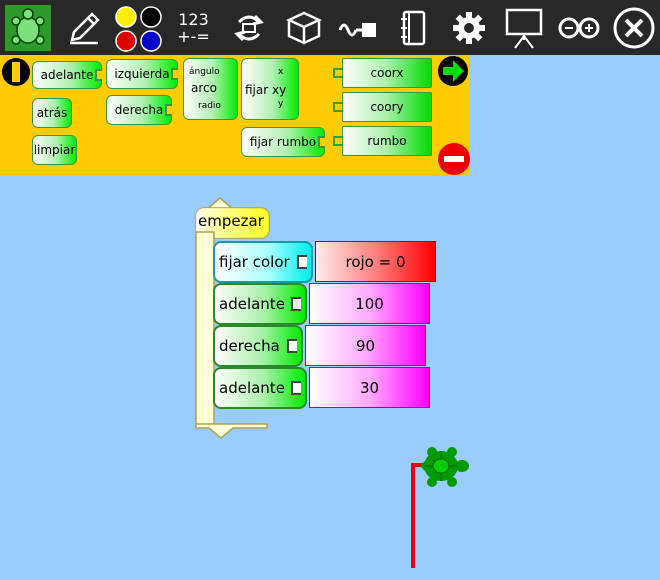  I want to click on block-arc-label: arco, so click(204, 88).